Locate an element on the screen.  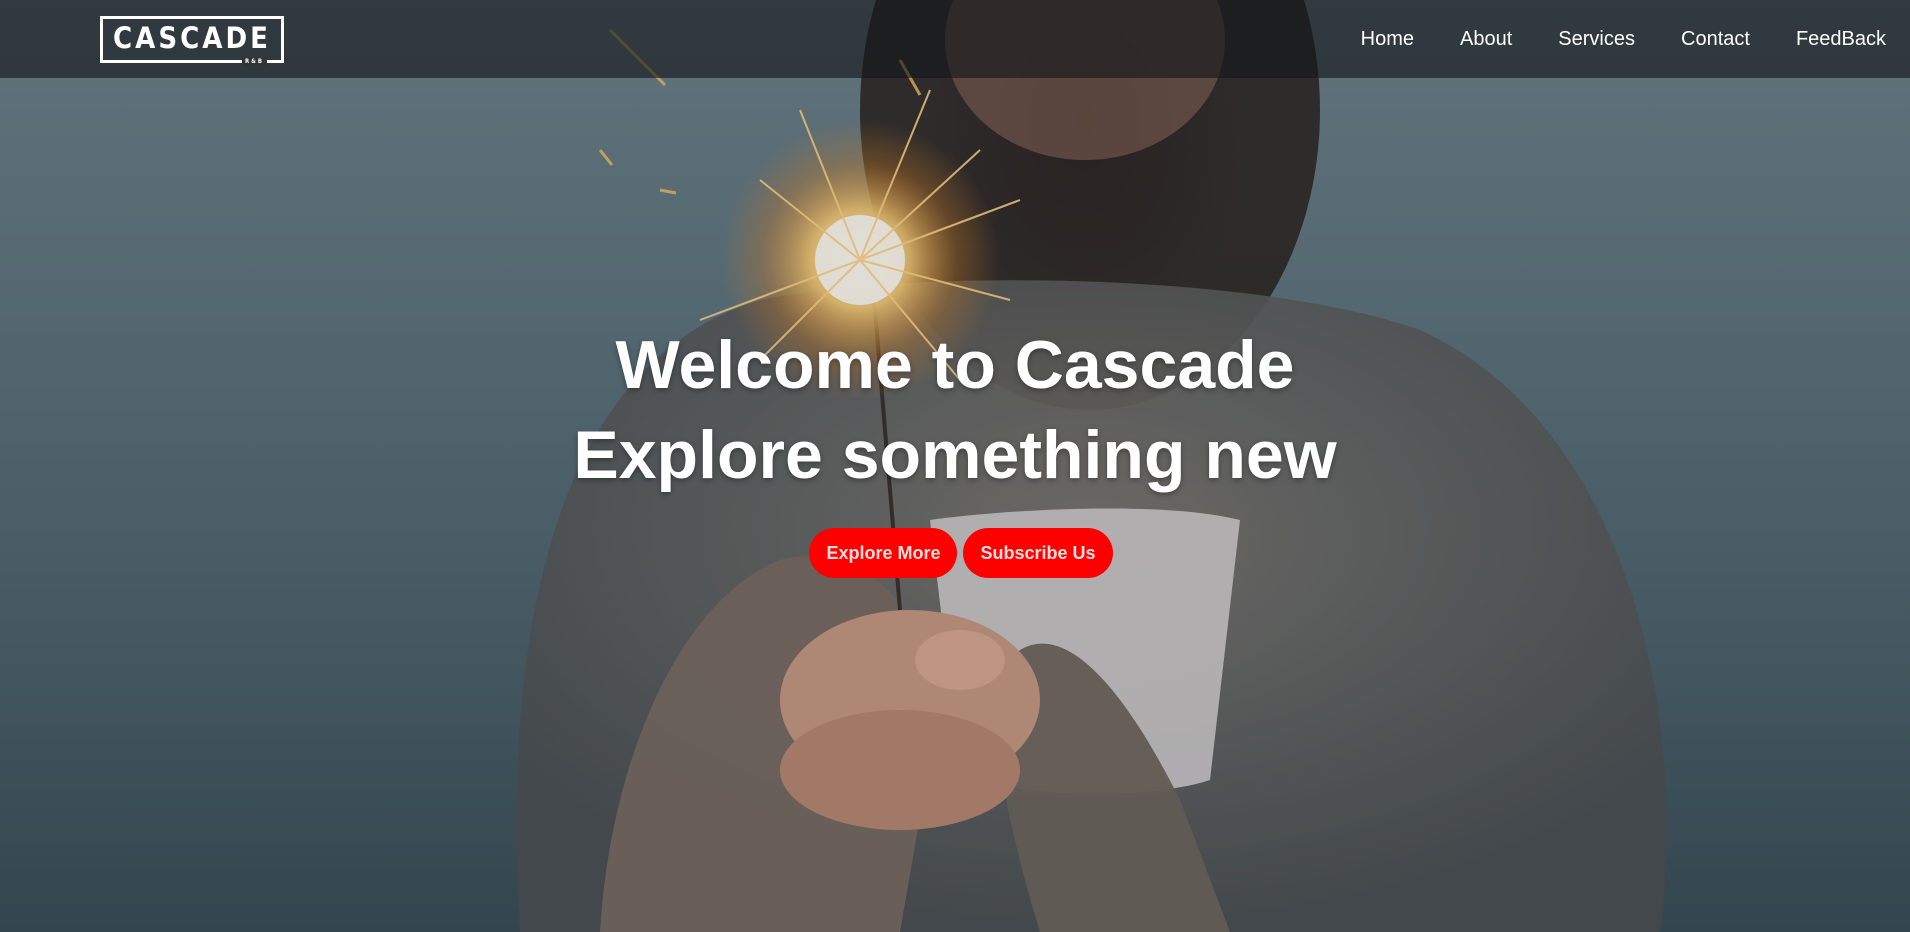
hero-title-line-1: Welcome to Cascade is located at coordinates (955, 365).